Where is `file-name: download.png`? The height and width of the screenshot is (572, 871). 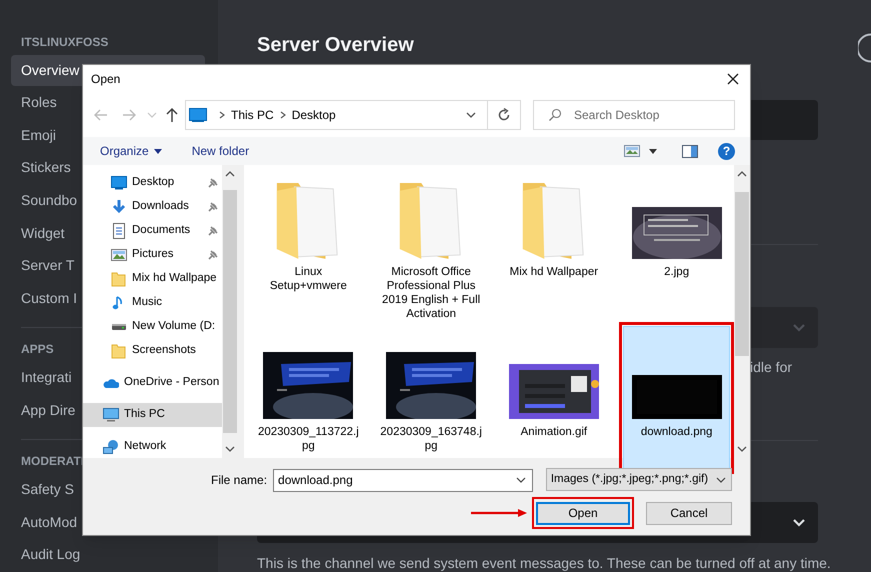
file-name: download.png is located at coordinates (677, 432).